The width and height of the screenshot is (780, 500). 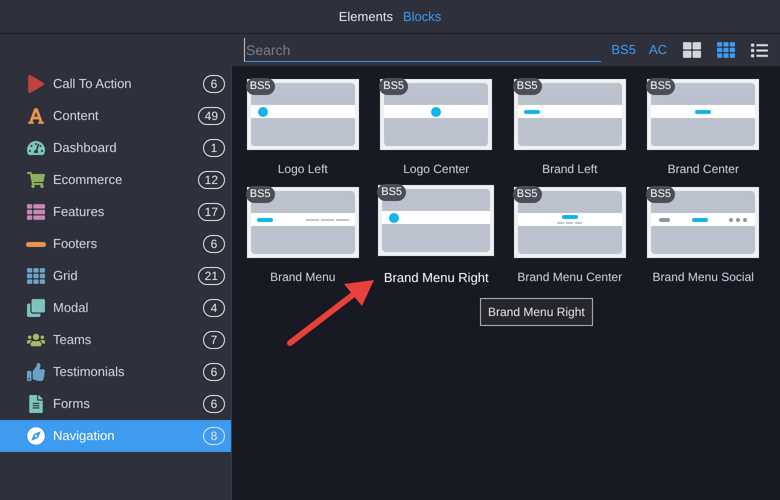 I want to click on count-badge: 4, so click(x=214, y=308).